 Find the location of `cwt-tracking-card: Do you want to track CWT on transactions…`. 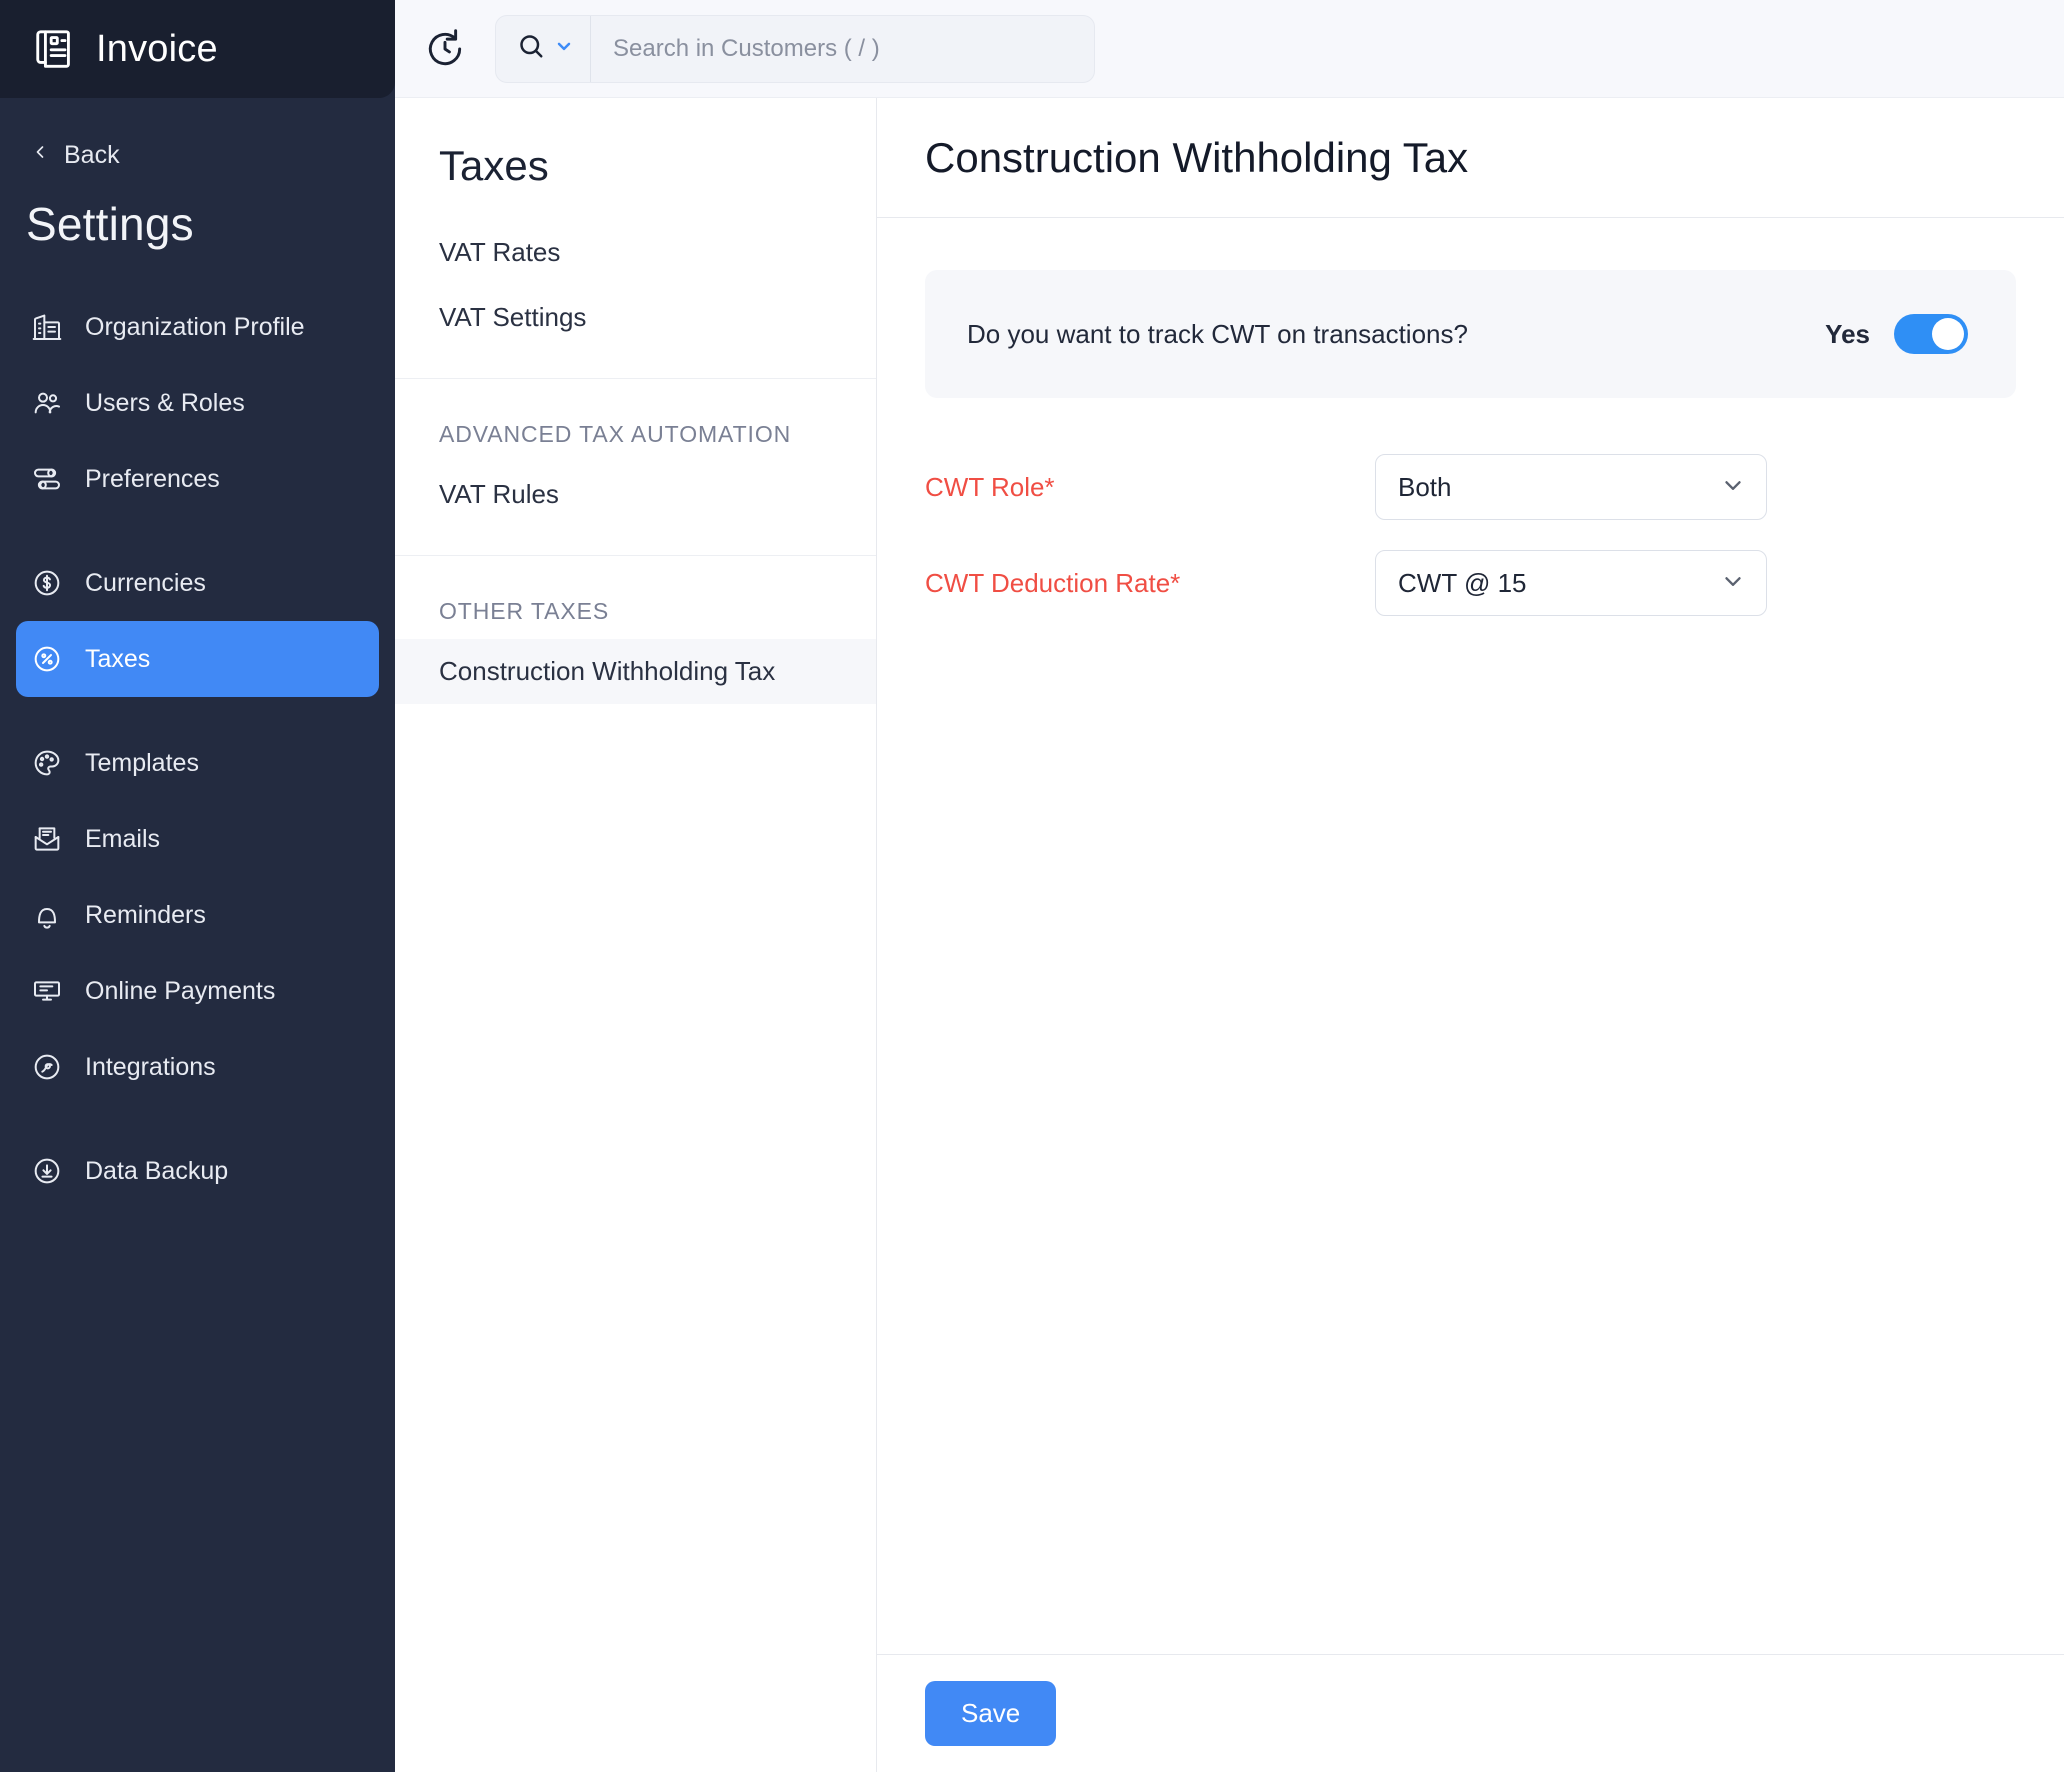

cwt-tracking-card: Do you want to track CWT on transactions… is located at coordinates (1470, 334).